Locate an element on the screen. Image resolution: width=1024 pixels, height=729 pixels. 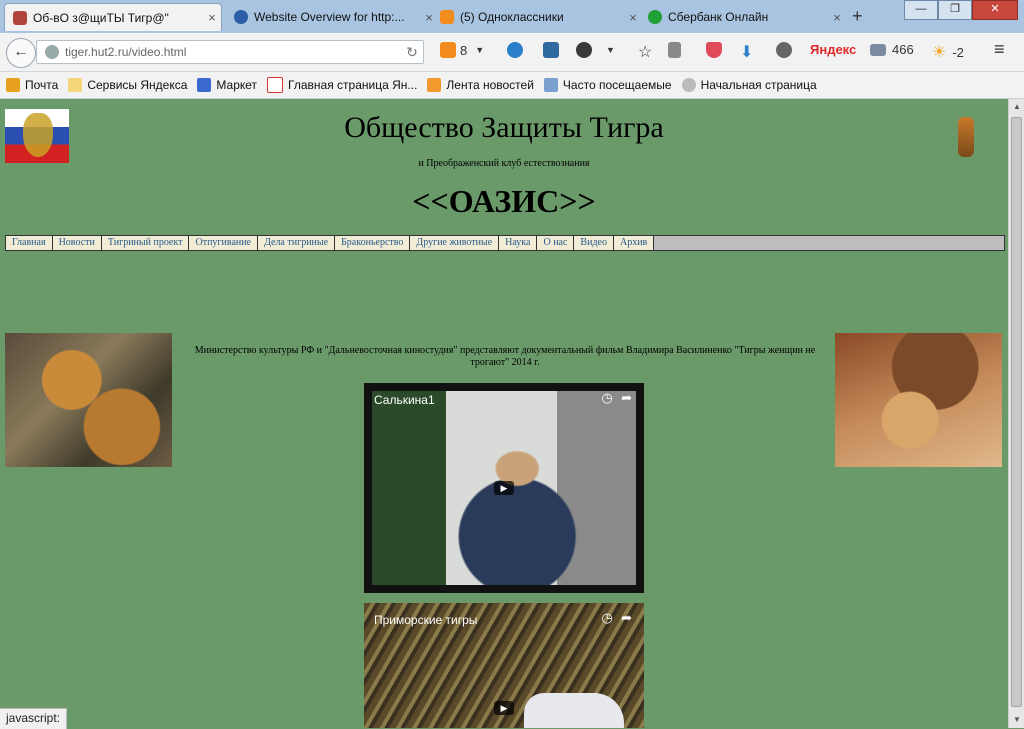
menu-item-science: Наука is located at coordinates (518, 243).